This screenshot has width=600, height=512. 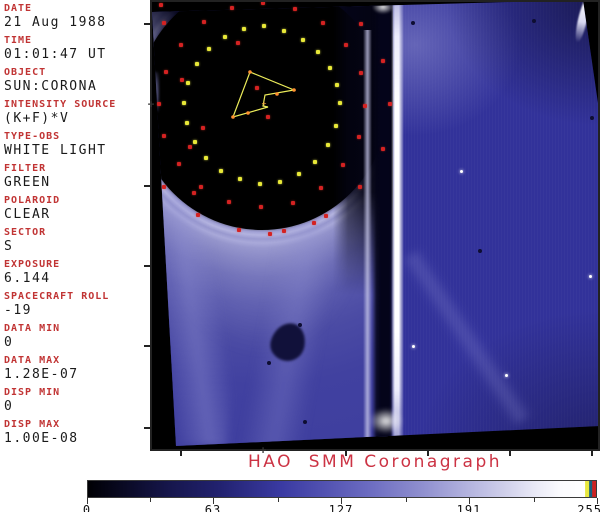 I want to click on field-value: GREEN, so click(x=27, y=182).